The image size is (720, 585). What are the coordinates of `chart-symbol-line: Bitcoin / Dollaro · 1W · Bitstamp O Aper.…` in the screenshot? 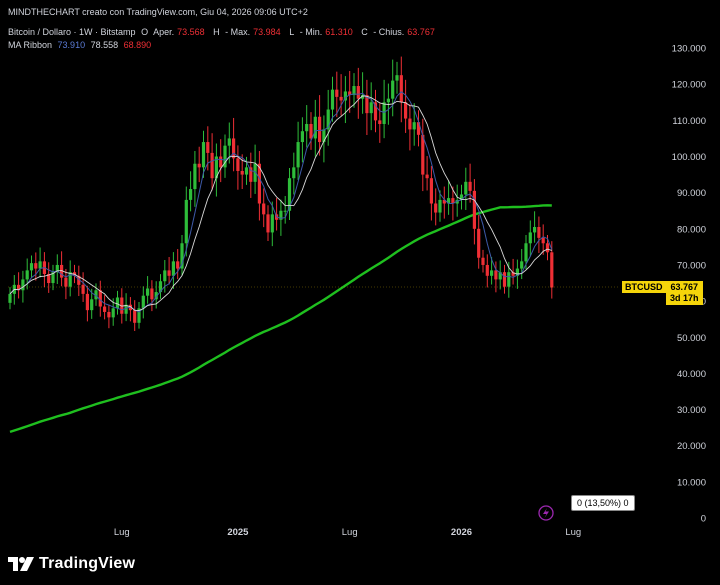 It's located at (224, 32).